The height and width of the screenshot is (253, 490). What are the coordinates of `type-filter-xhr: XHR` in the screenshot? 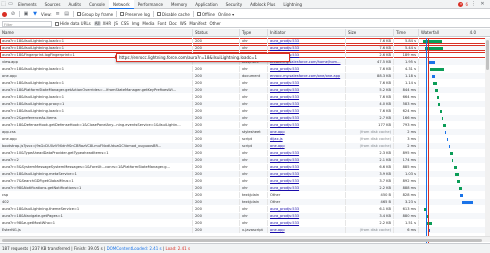 It's located at (107, 23).